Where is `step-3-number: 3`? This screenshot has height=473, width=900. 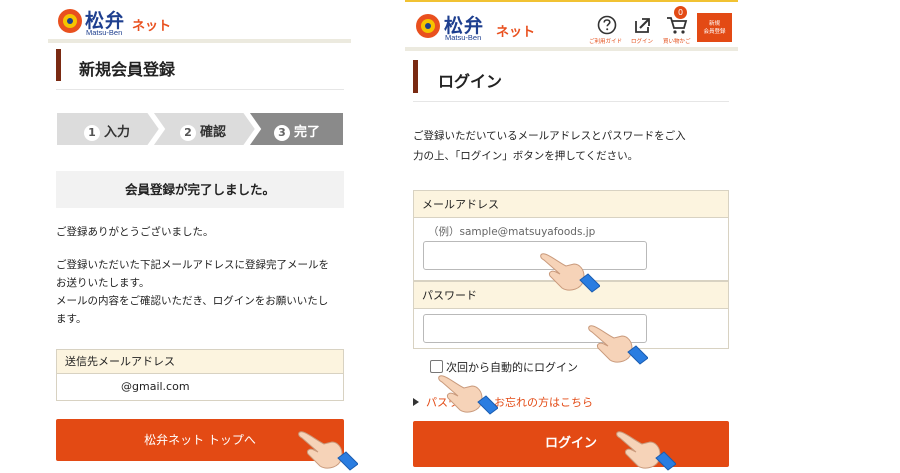
step-3-number: 3 is located at coordinates (282, 133).